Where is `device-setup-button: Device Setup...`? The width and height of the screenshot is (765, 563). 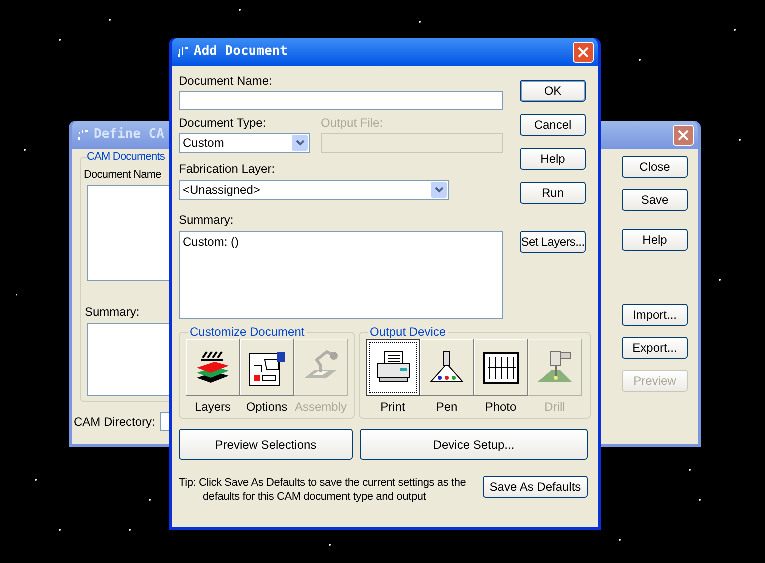 device-setup-button: Device Setup... is located at coordinates (474, 444).